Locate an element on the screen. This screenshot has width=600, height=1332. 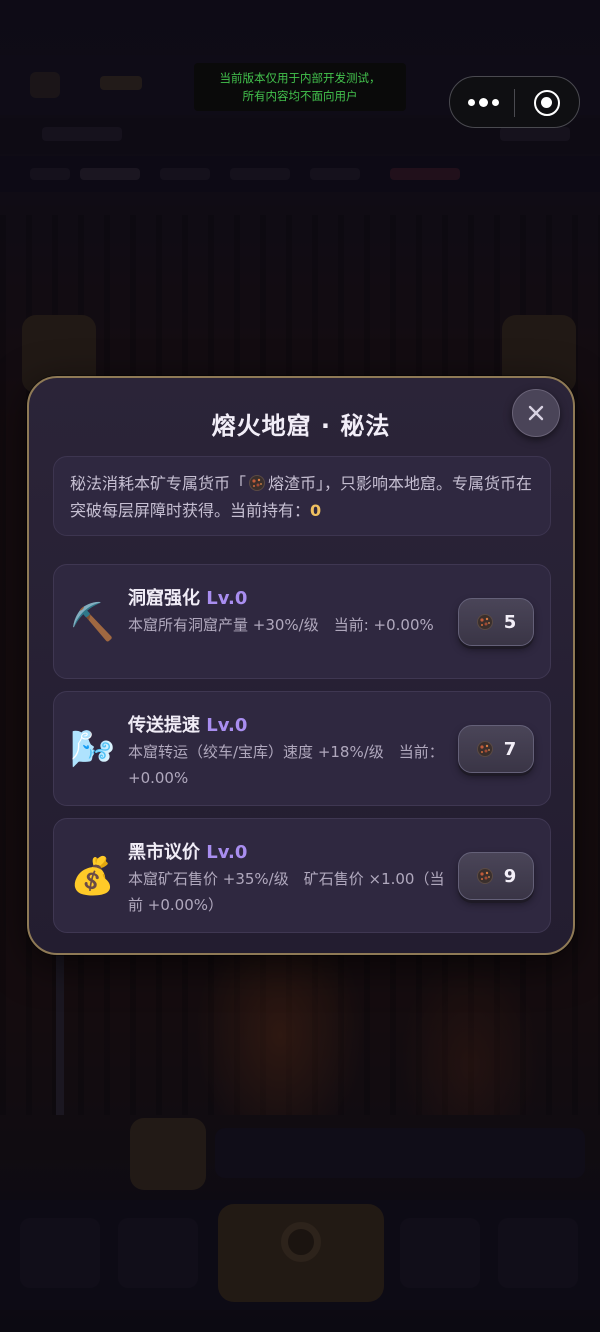
modal-title: 熔火地窟 · 秘法 is located at coordinates (301, 426).